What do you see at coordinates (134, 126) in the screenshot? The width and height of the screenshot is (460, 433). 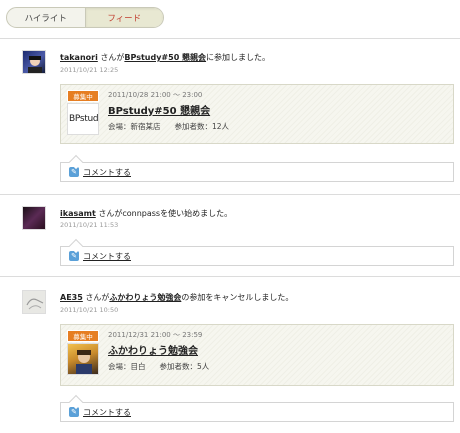 I see `event-venue: 会場：新宿某店` at bounding box center [134, 126].